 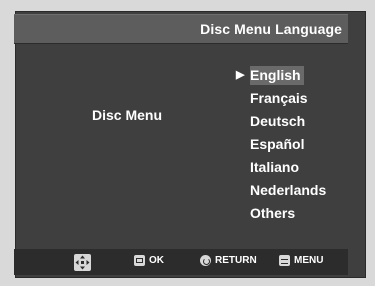 What do you see at coordinates (156, 260) in the screenshot?
I see `ok-label: OK` at bounding box center [156, 260].